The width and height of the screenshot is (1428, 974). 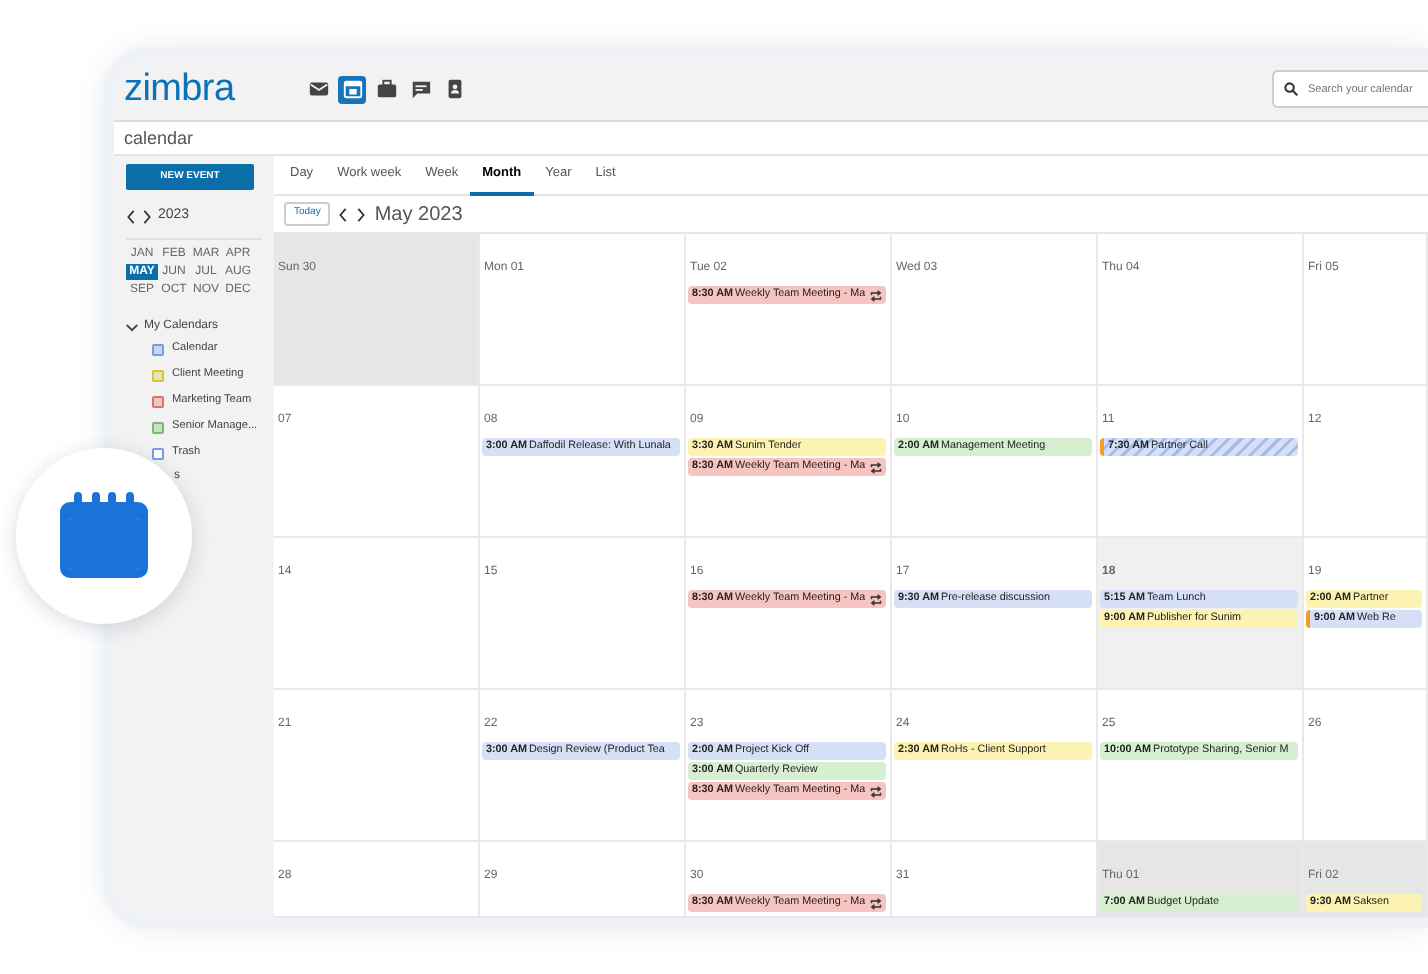 I want to click on expand-icon, so click(x=132, y=327).